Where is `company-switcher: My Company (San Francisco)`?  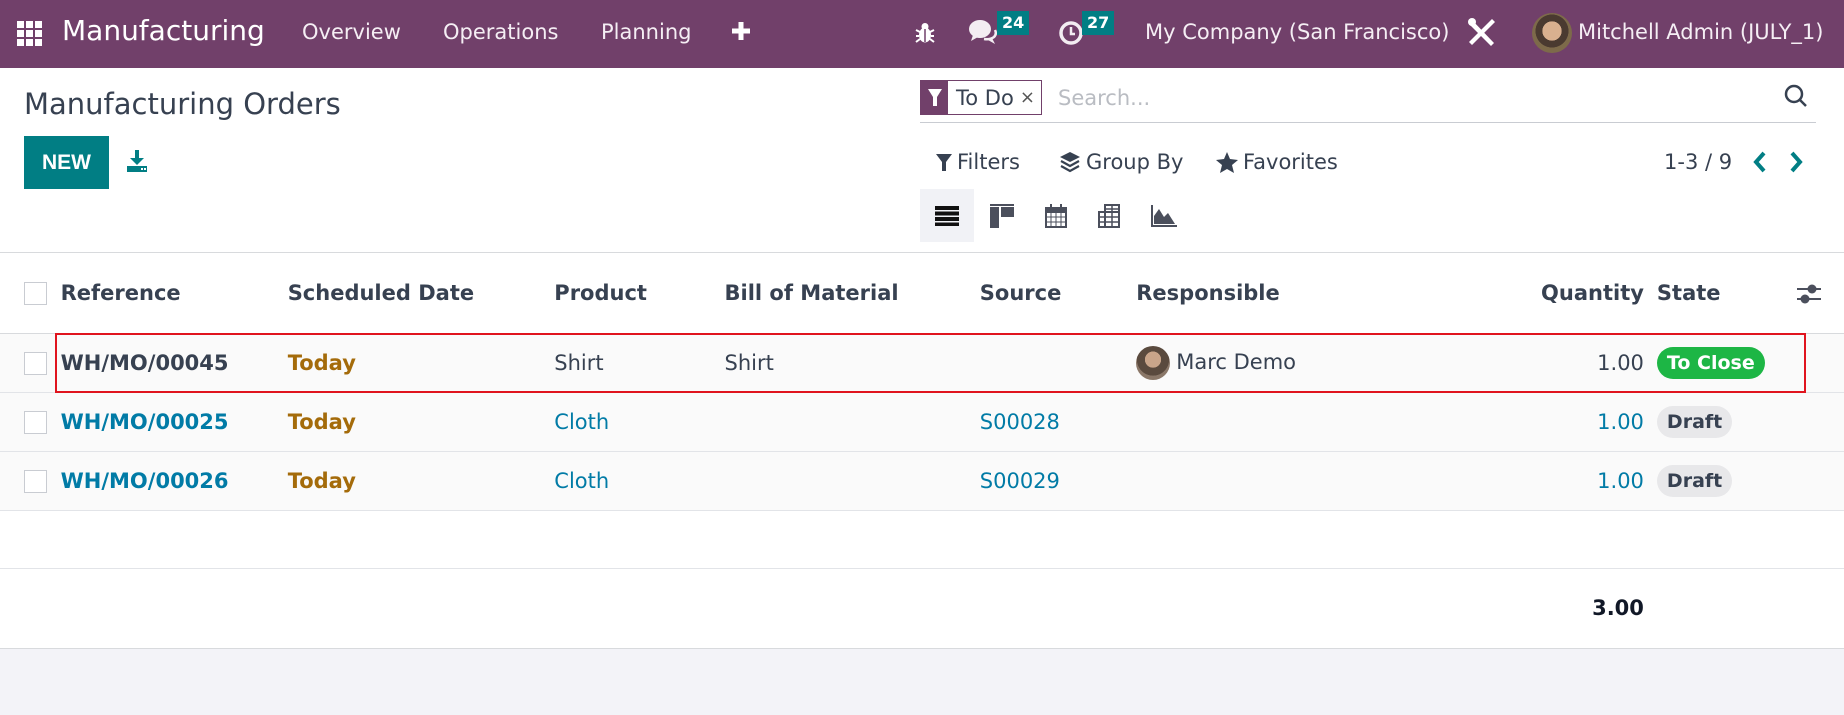 company-switcher: My Company (San Francisco) is located at coordinates (1297, 32).